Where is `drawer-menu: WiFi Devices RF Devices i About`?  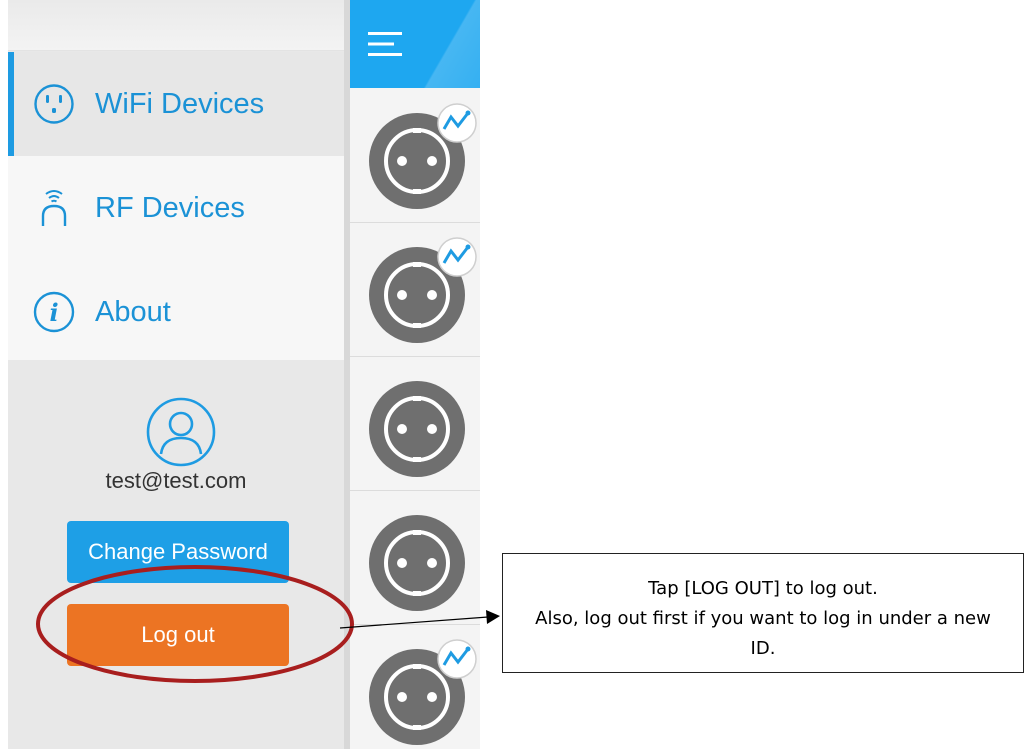
drawer-menu: WiFi Devices RF Devices i About is located at coordinates (176, 206).